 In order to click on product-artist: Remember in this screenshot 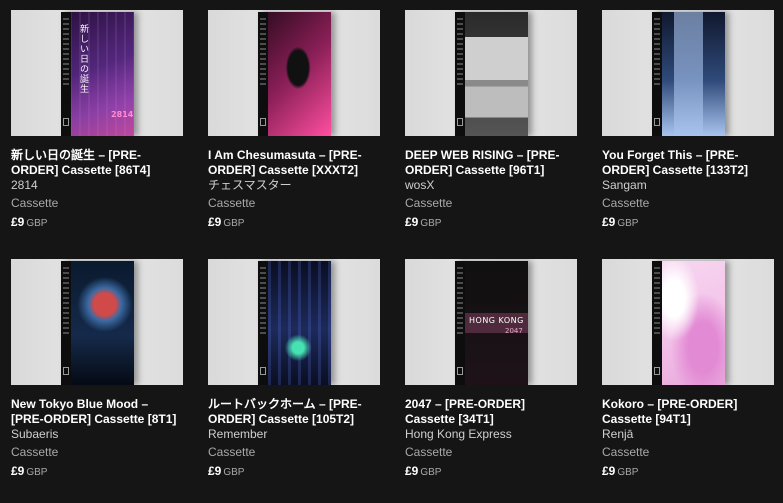, I will do `click(294, 434)`.